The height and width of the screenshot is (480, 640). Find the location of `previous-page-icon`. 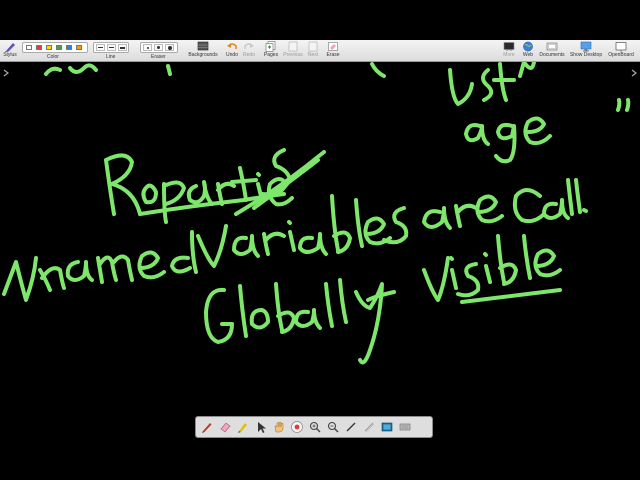

previous-page-icon is located at coordinates (293, 46).